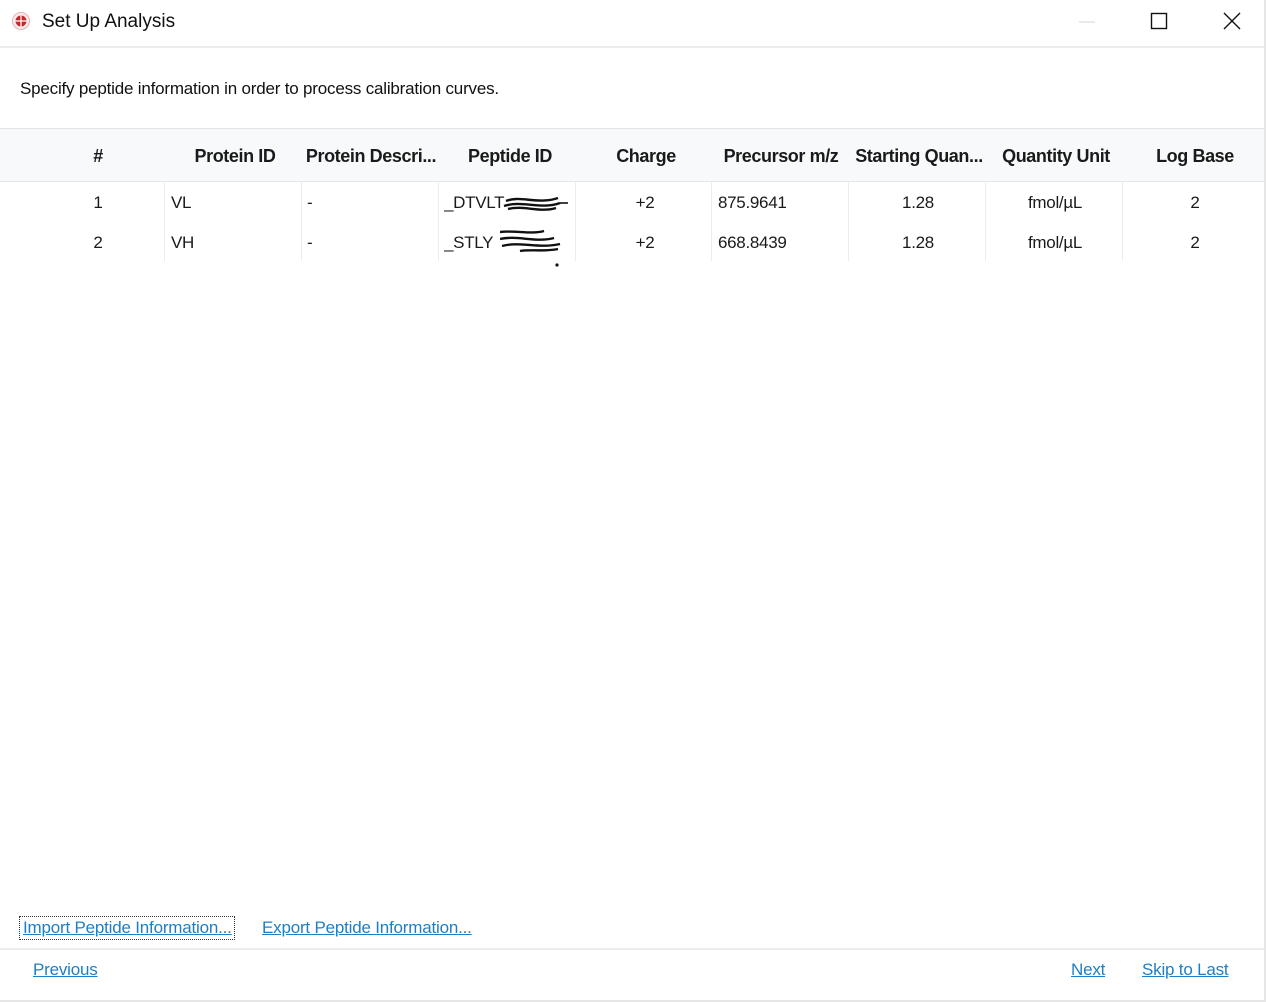 This screenshot has width=1266, height=1002. What do you see at coordinates (235, 155) in the screenshot?
I see `column-header-protein-id: Protein ID` at bounding box center [235, 155].